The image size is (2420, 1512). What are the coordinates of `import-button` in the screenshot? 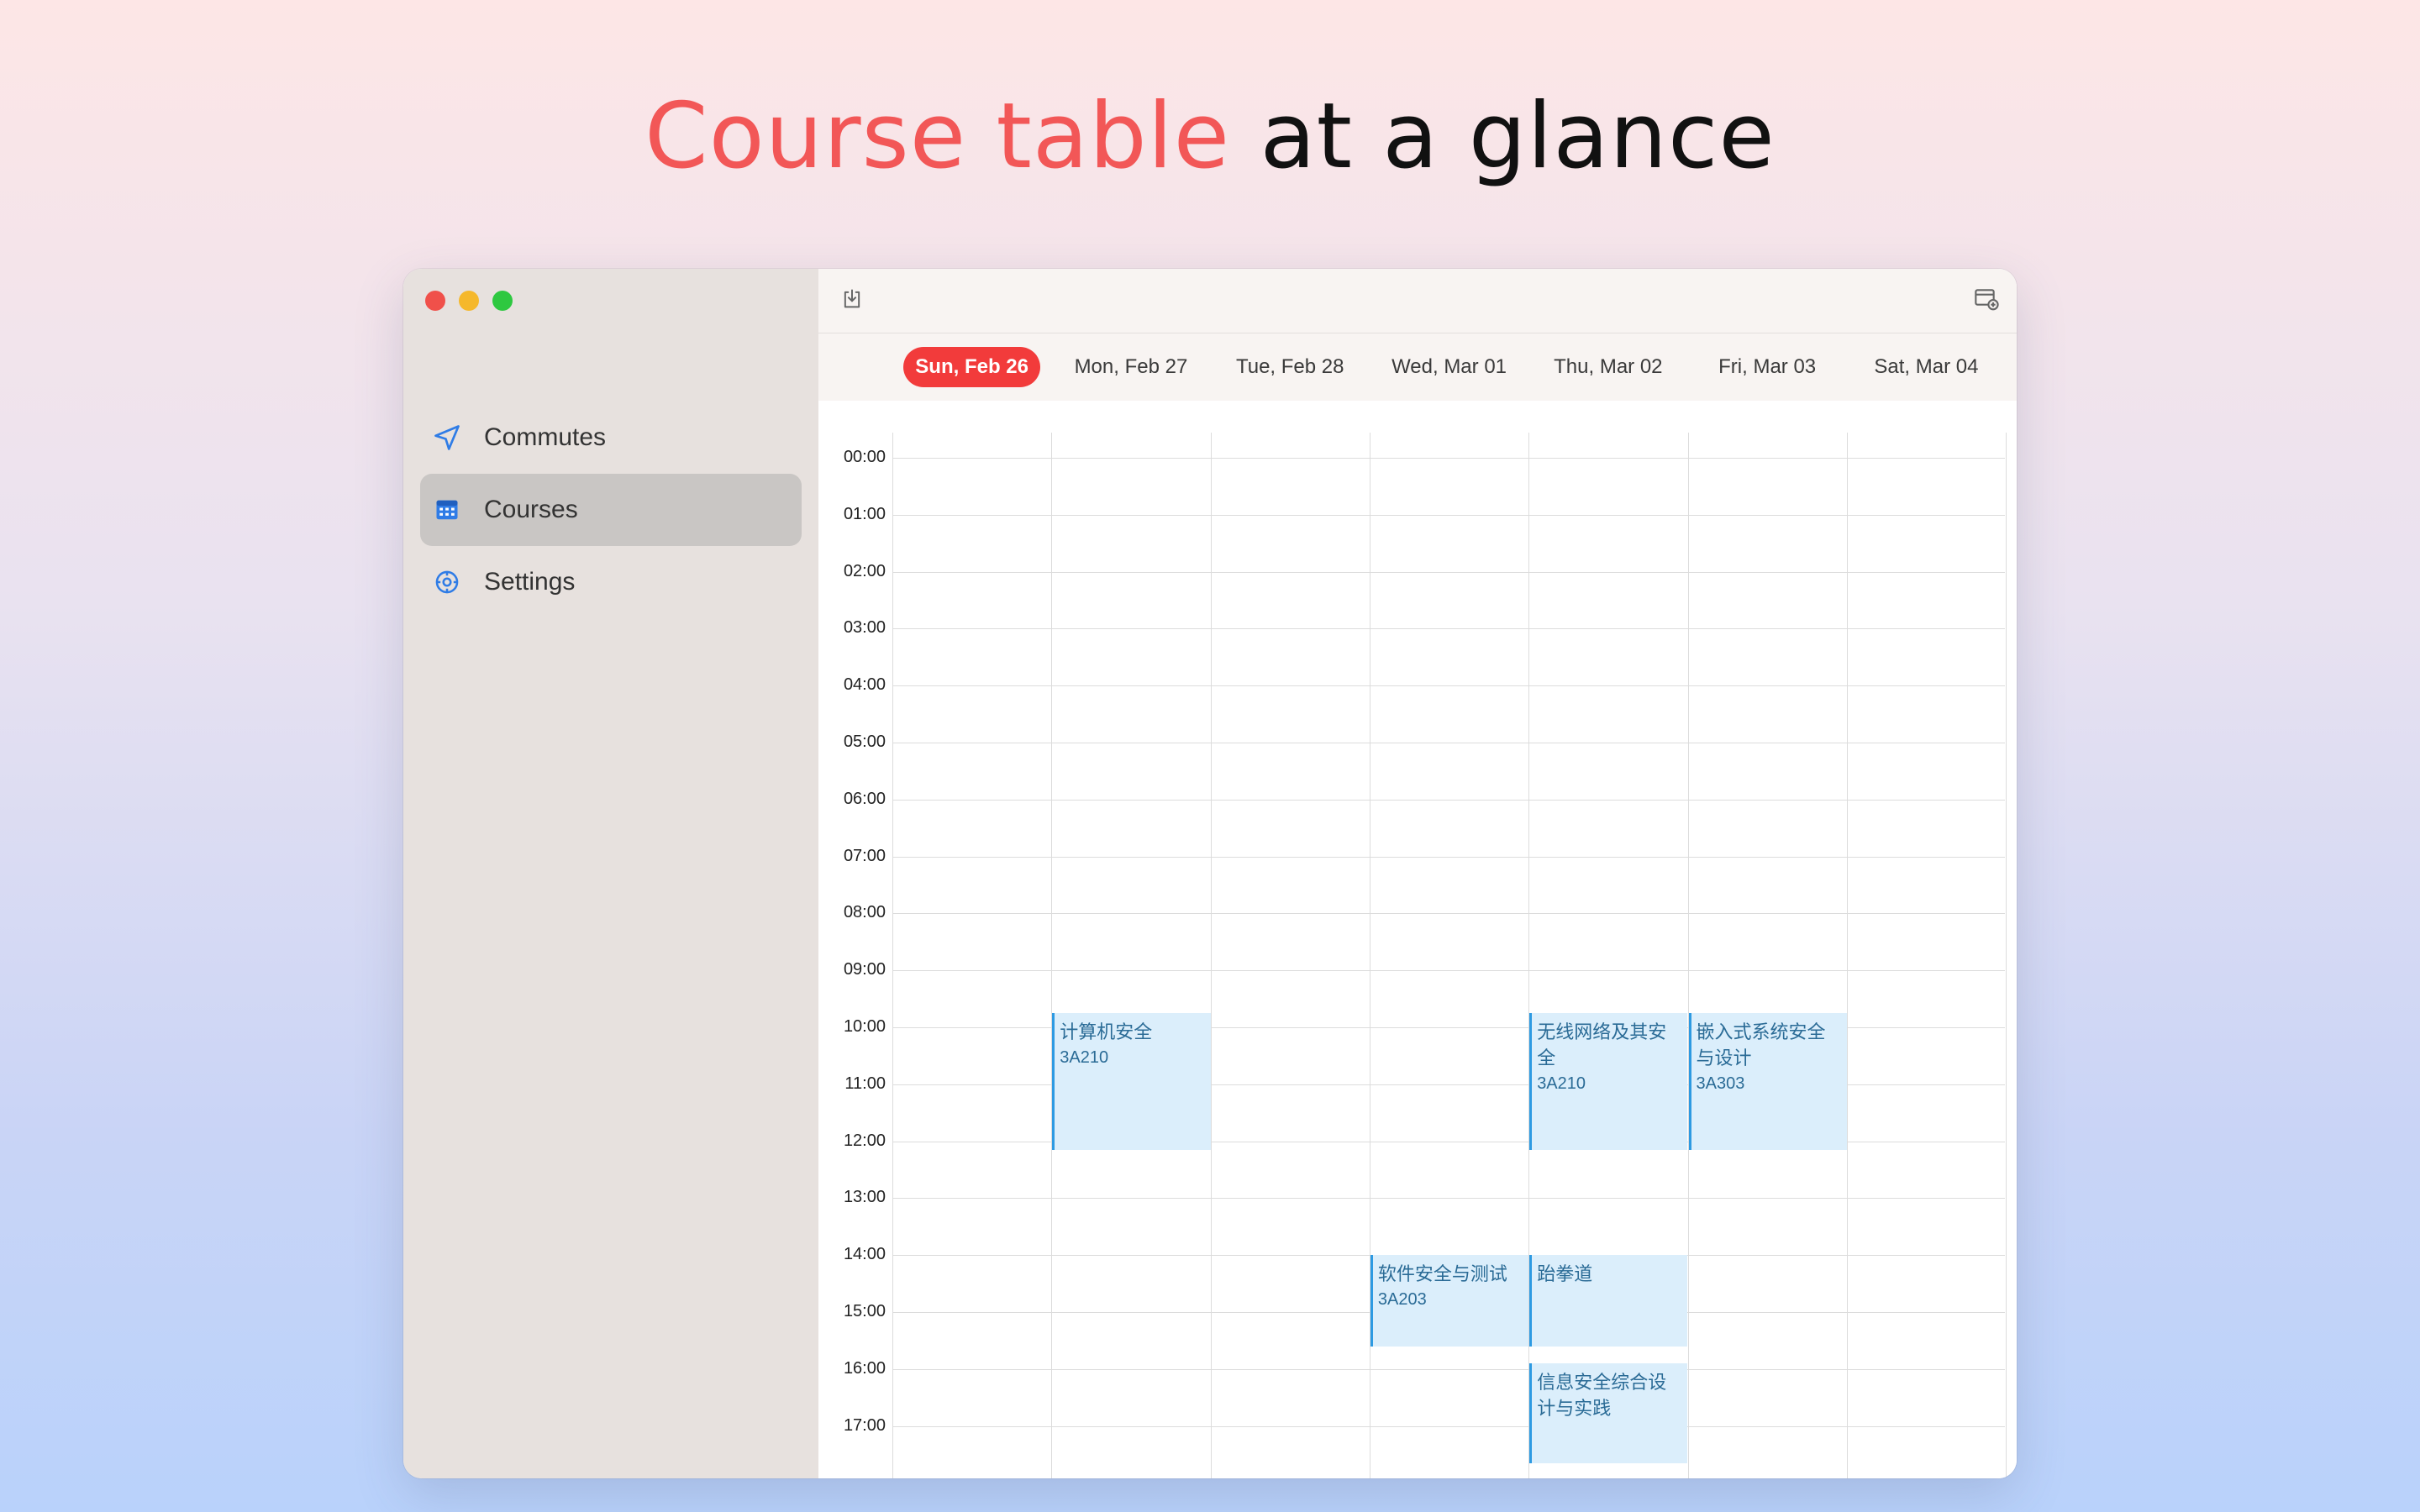 It's located at (852, 301).